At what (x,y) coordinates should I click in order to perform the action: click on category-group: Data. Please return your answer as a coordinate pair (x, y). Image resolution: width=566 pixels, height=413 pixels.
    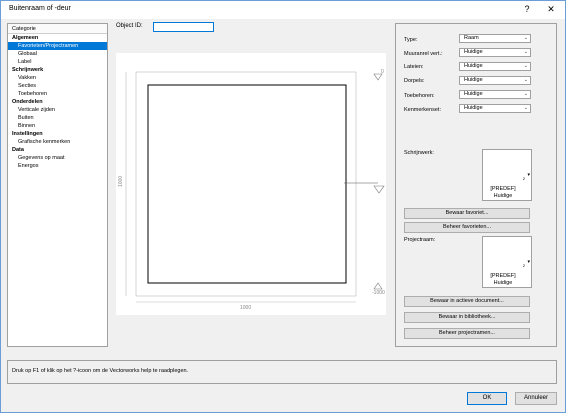
    Looking at the image, I should click on (57, 150).